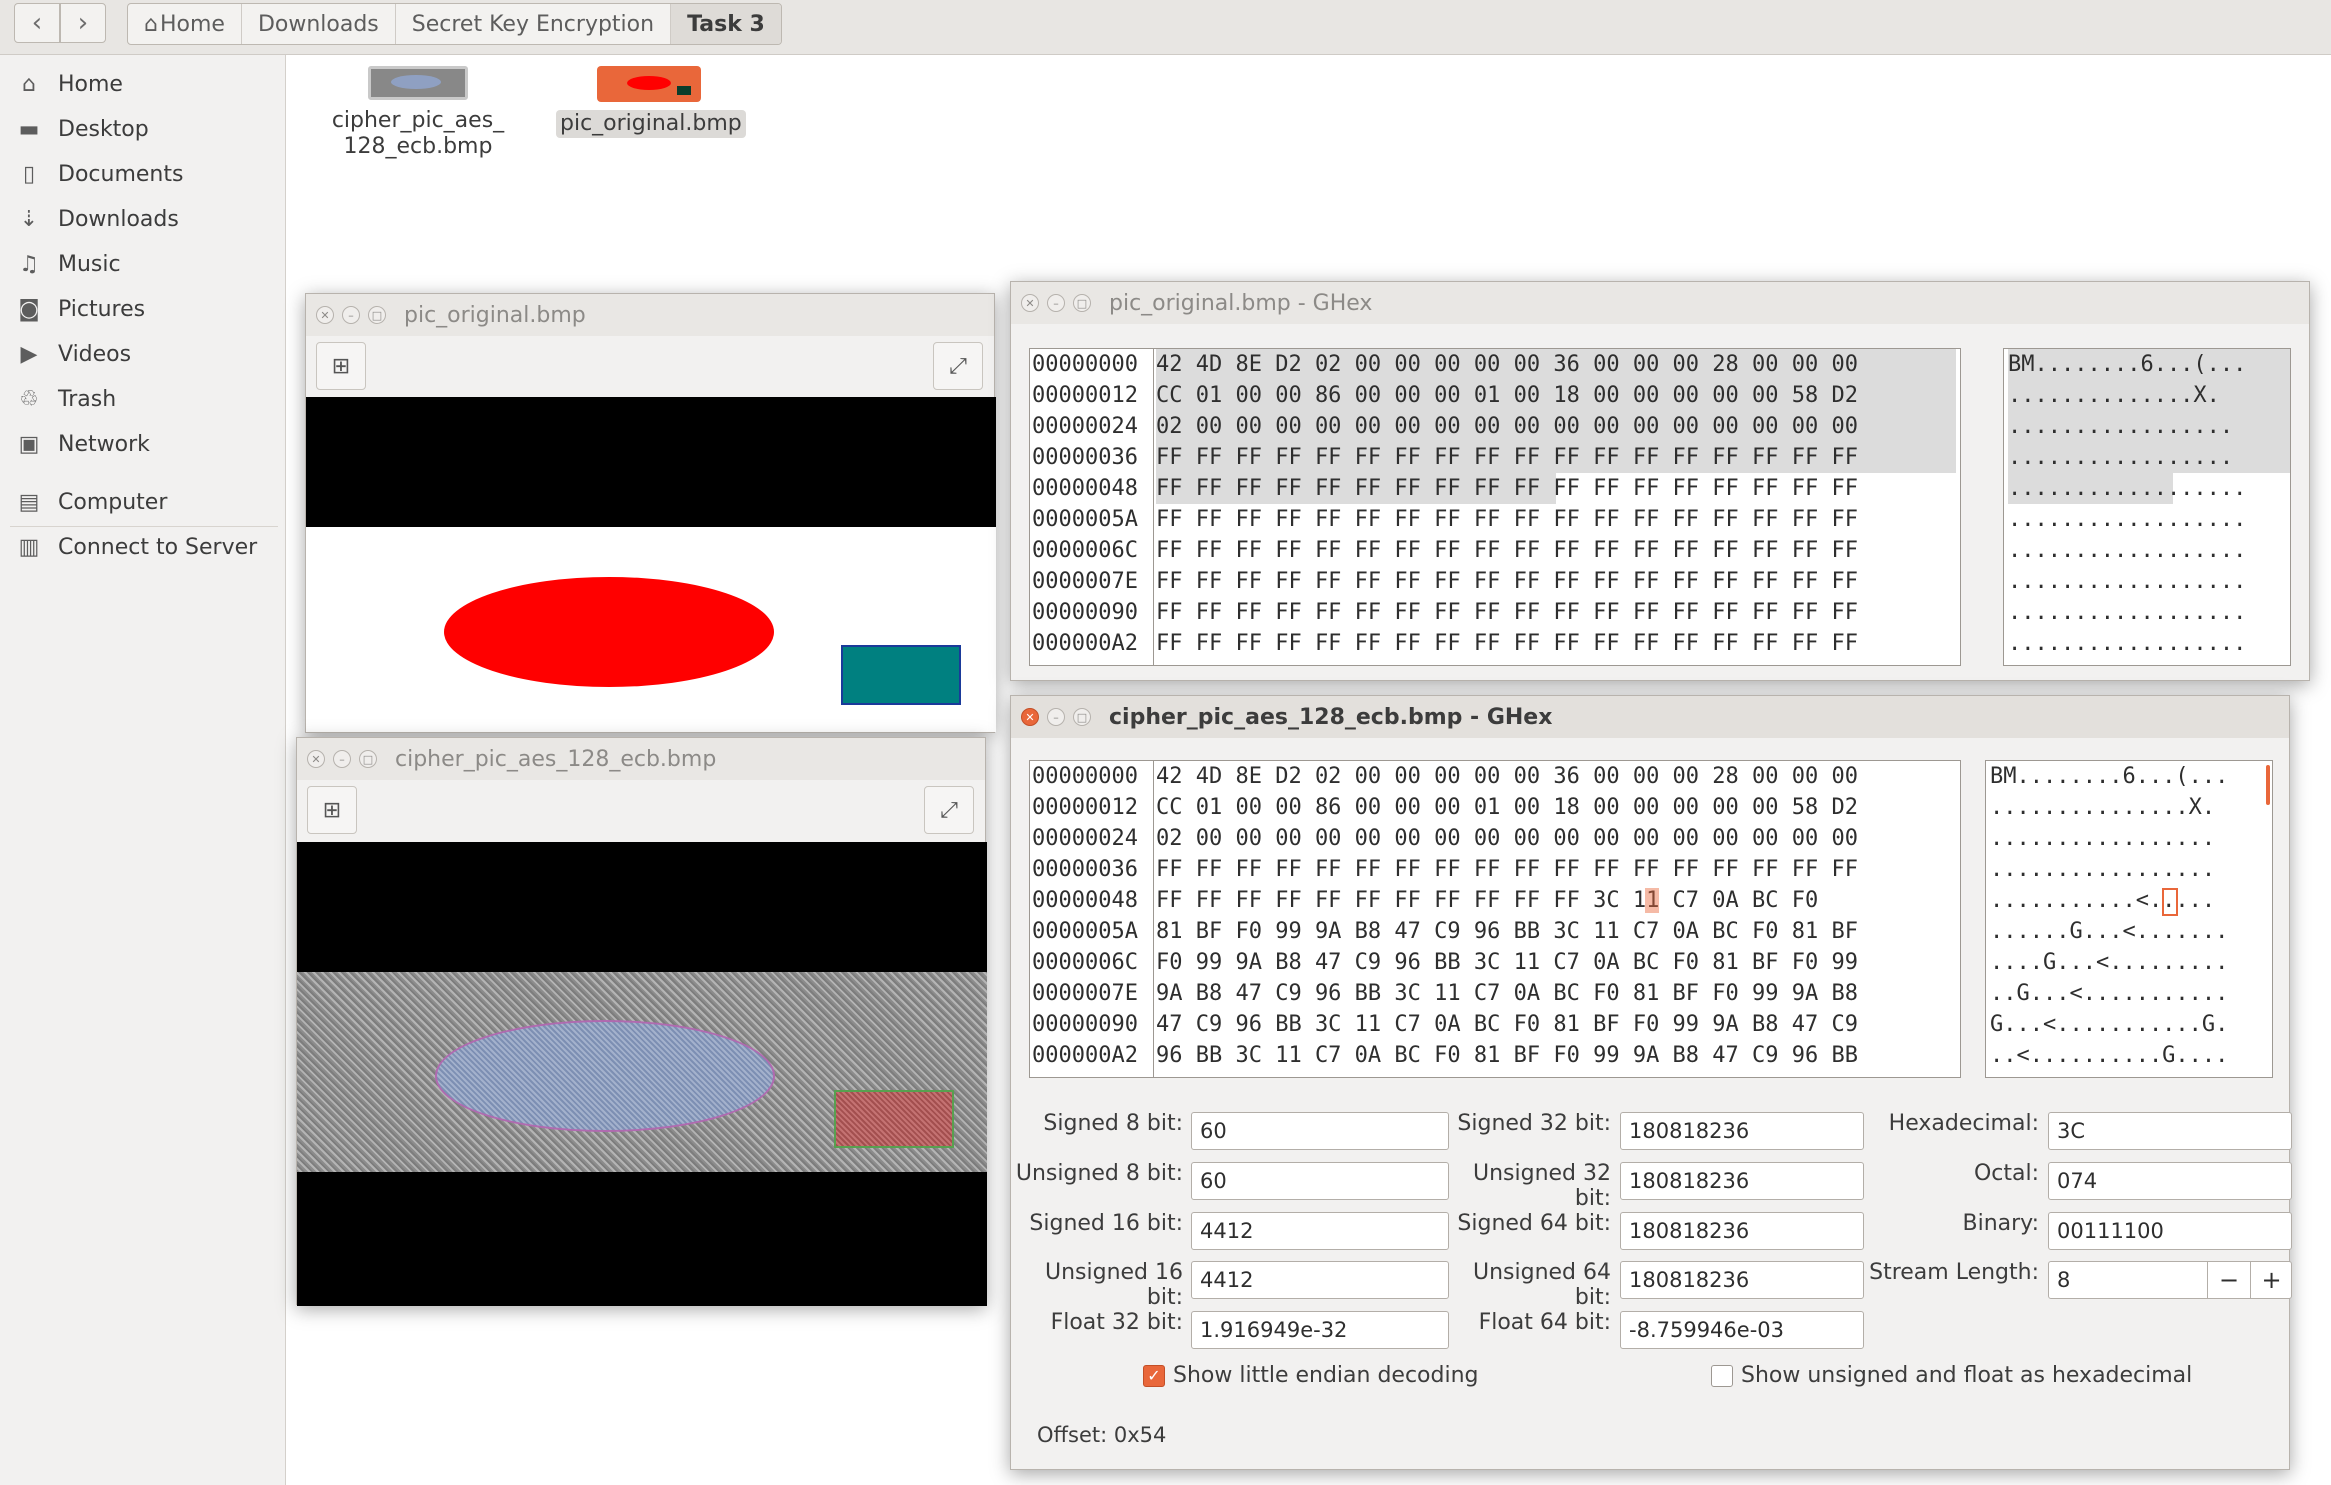 This screenshot has width=2331, height=1485. Describe the element at coordinates (1742, 1330) in the screenshot. I see `float-64bit-field: -8.759946e-03` at that location.